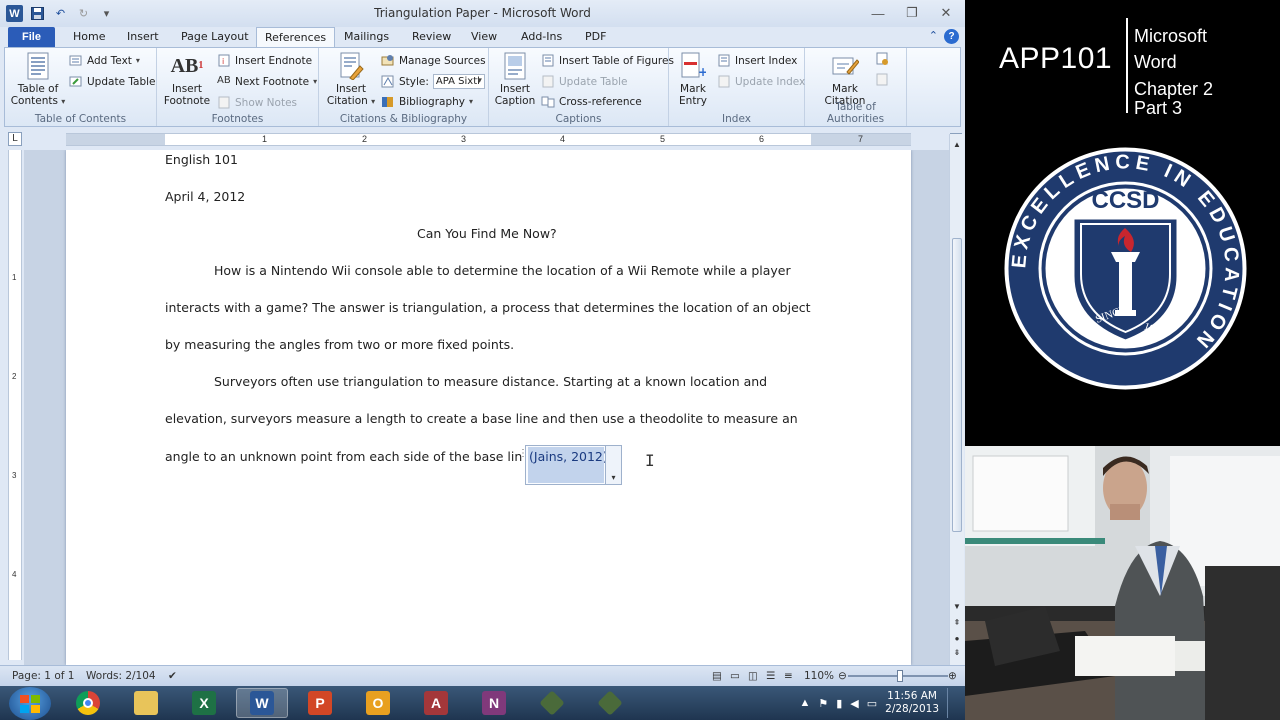  What do you see at coordinates (104, 60) in the screenshot?
I see `add-text-button: Add Text ▾` at bounding box center [104, 60].